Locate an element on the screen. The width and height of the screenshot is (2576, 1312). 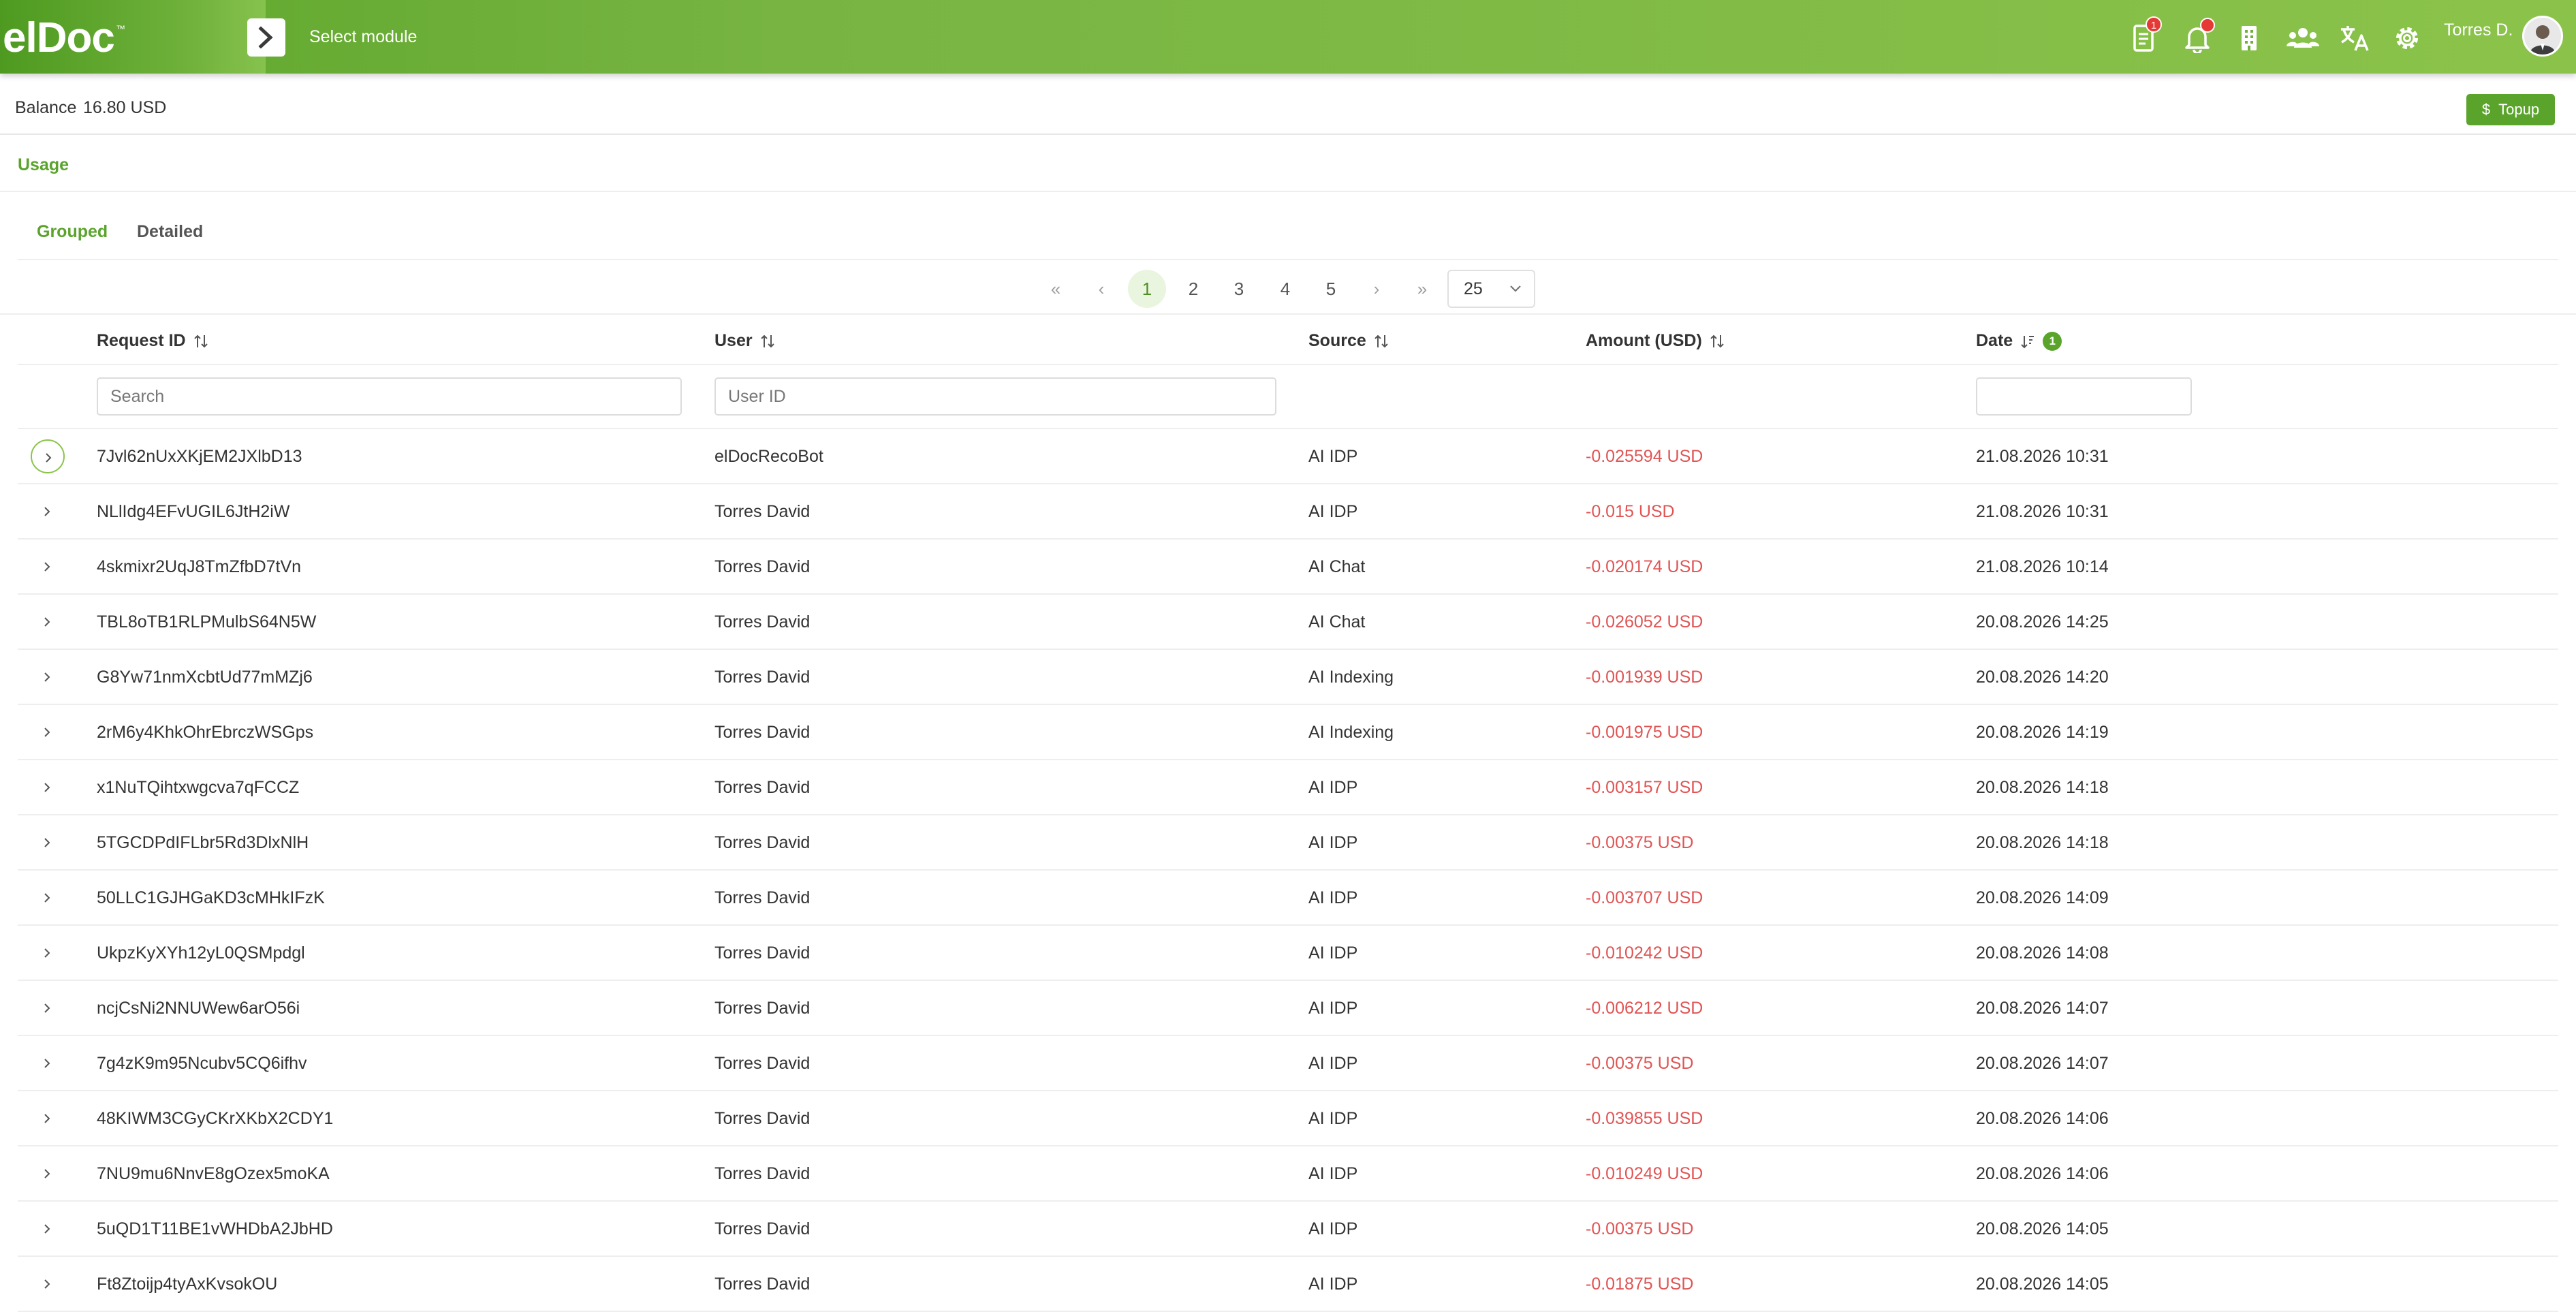
page-button-4: 4 is located at coordinates (1285, 289).